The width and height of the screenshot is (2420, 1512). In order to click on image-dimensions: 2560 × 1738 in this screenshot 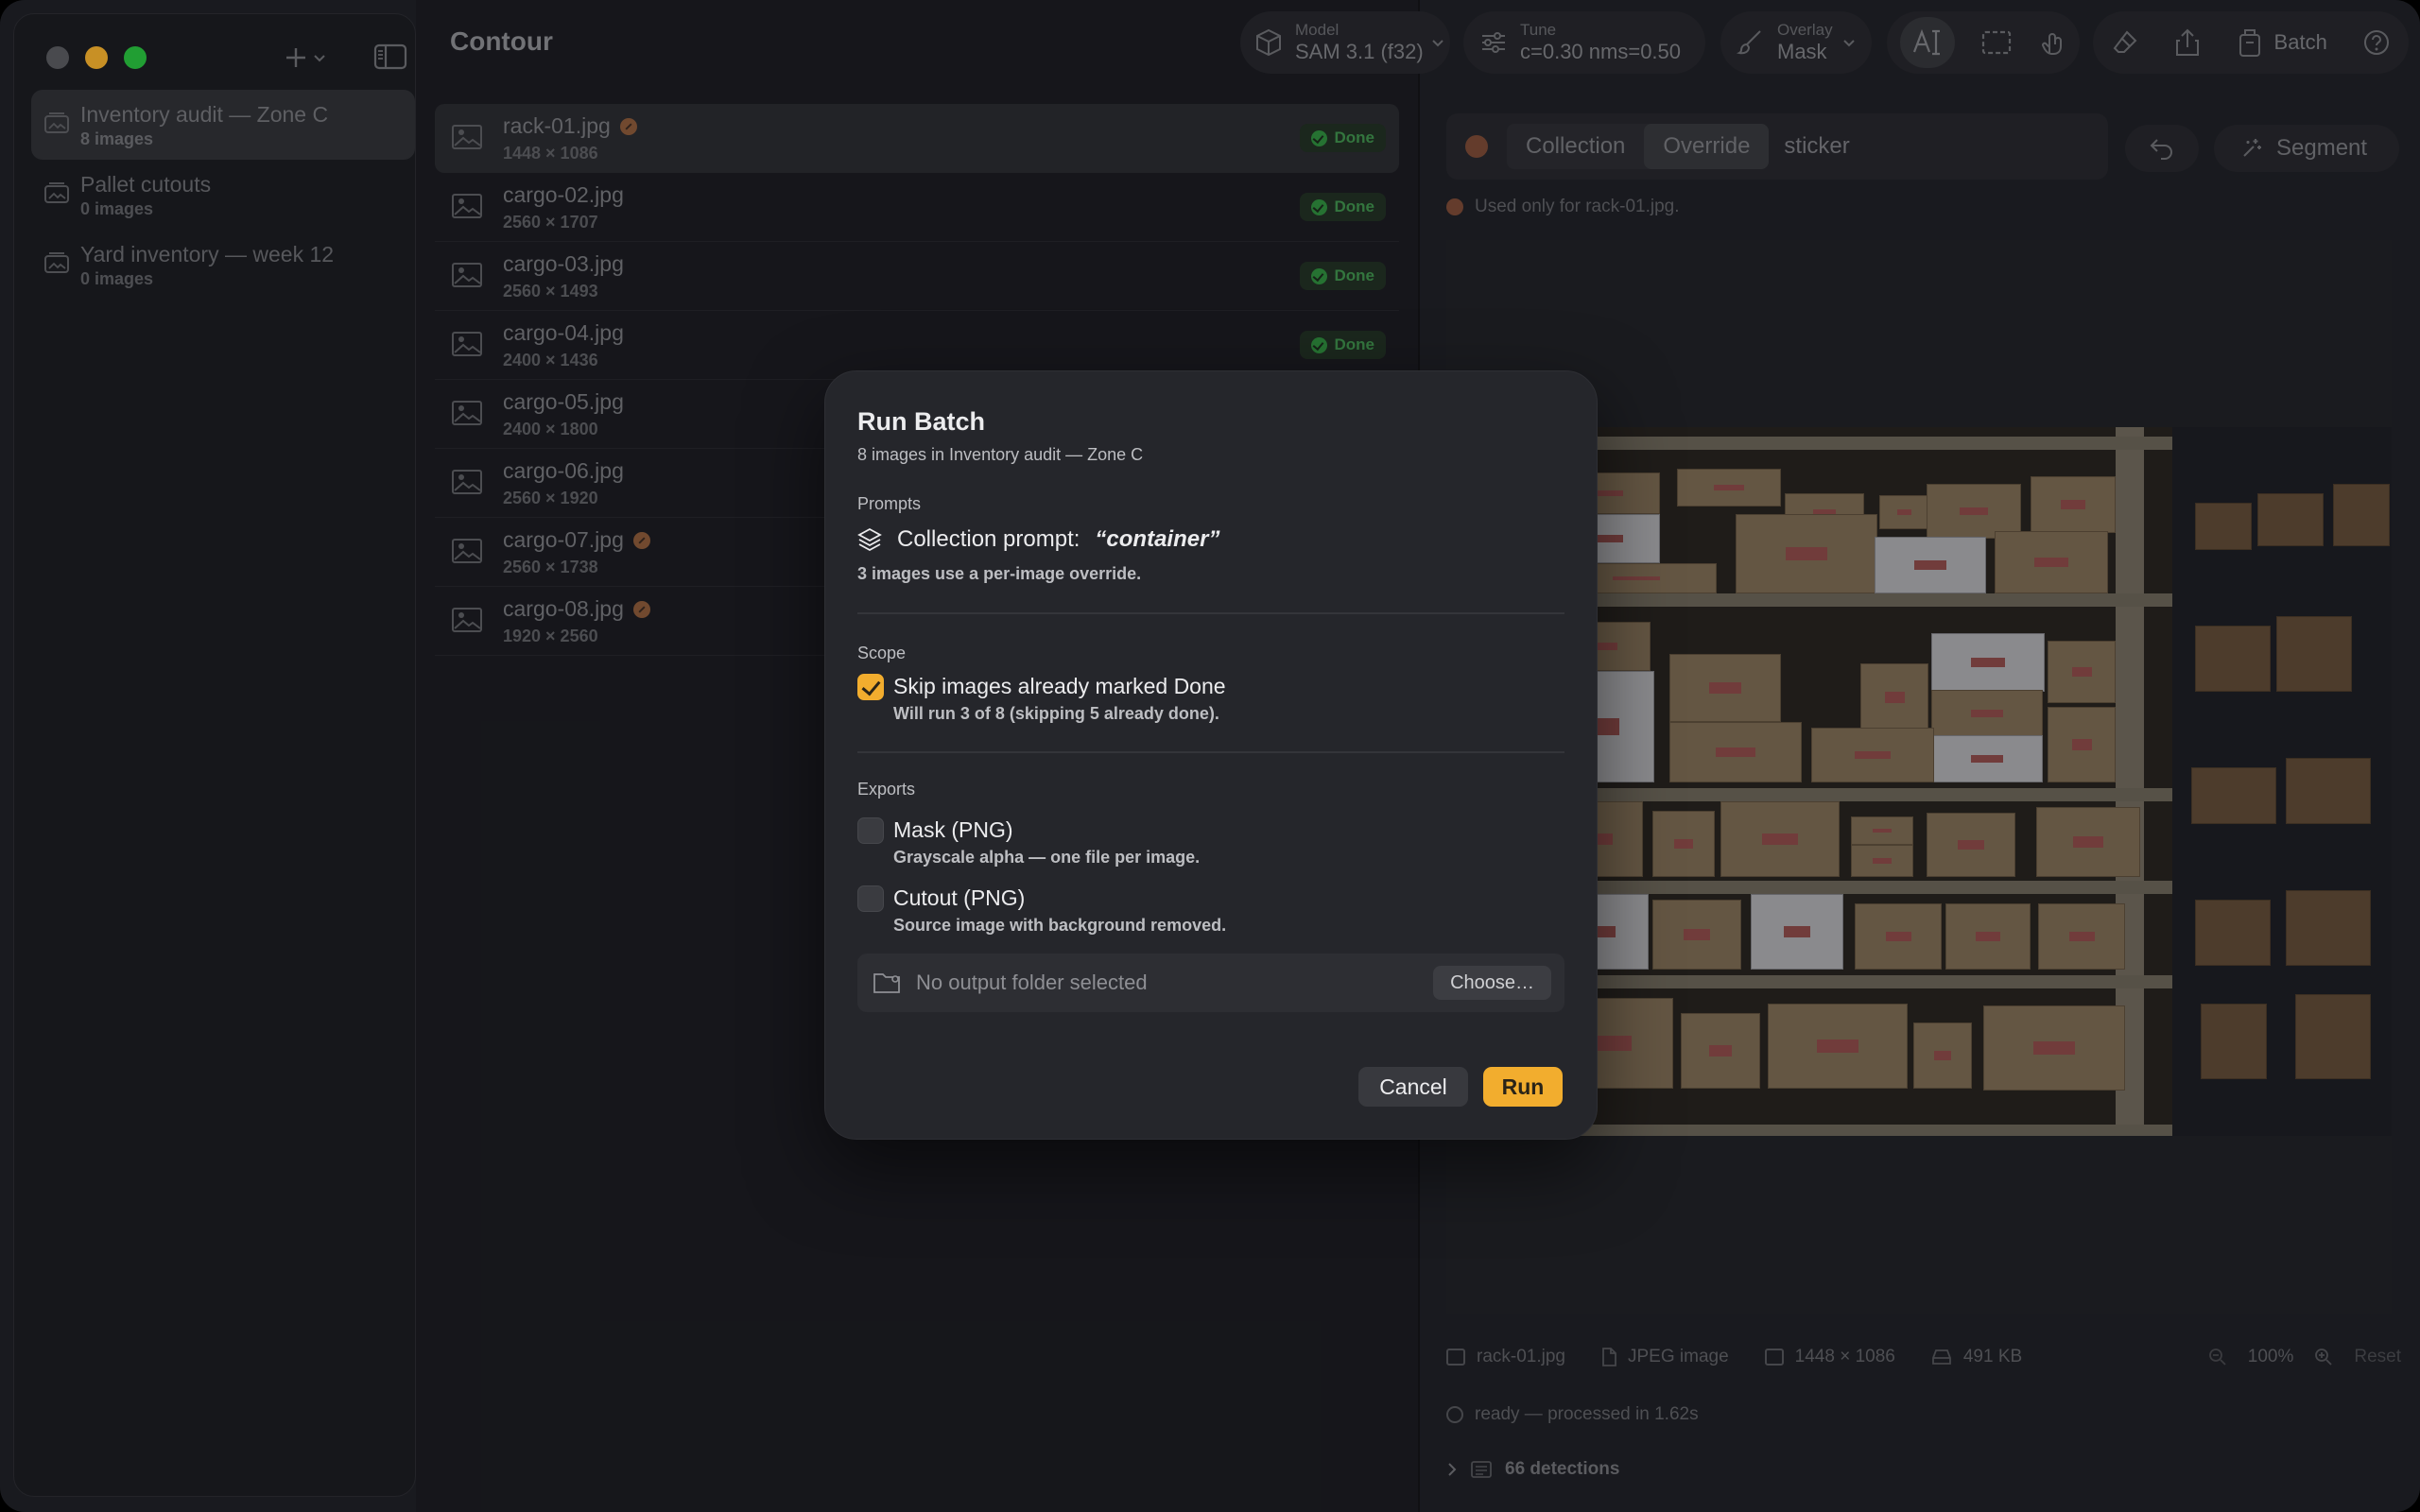, I will do `click(550, 567)`.